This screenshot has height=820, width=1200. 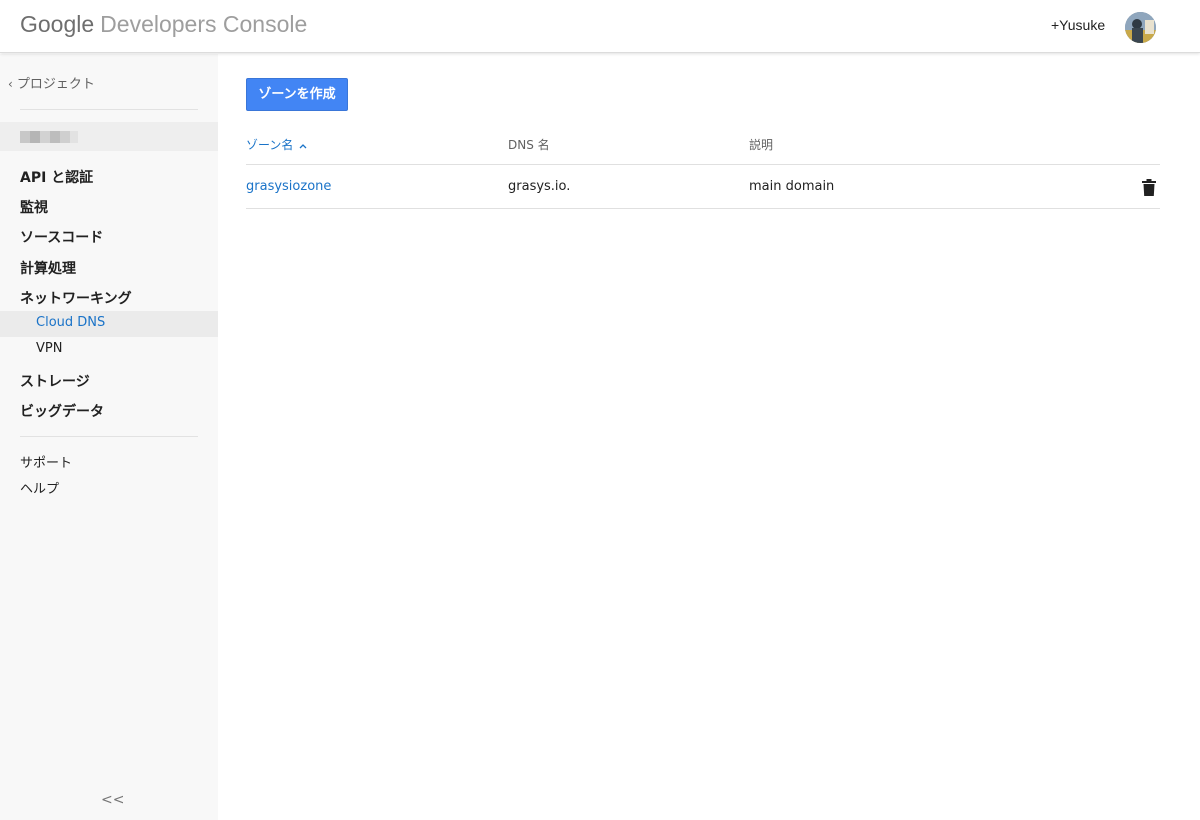 What do you see at coordinates (49, 137) in the screenshot?
I see `redacted-project-name` at bounding box center [49, 137].